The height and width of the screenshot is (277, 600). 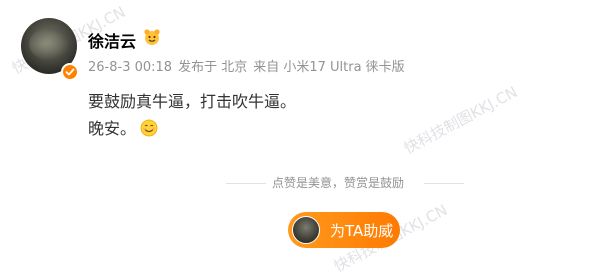 What do you see at coordinates (112, 128) in the screenshot?
I see `post-text: 晚安。` at bounding box center [112, 128].